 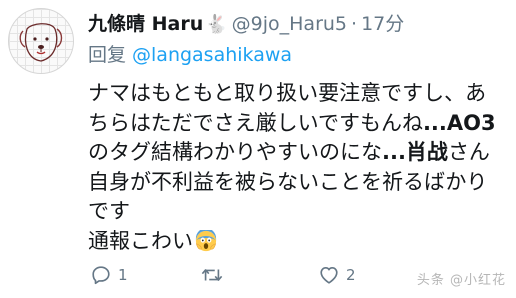 What do you see at coordinates (235, 152) in the screenshot?
I see `text-segment: のタグ結構わかりやすいのにな` at bounding box center [235, 152].